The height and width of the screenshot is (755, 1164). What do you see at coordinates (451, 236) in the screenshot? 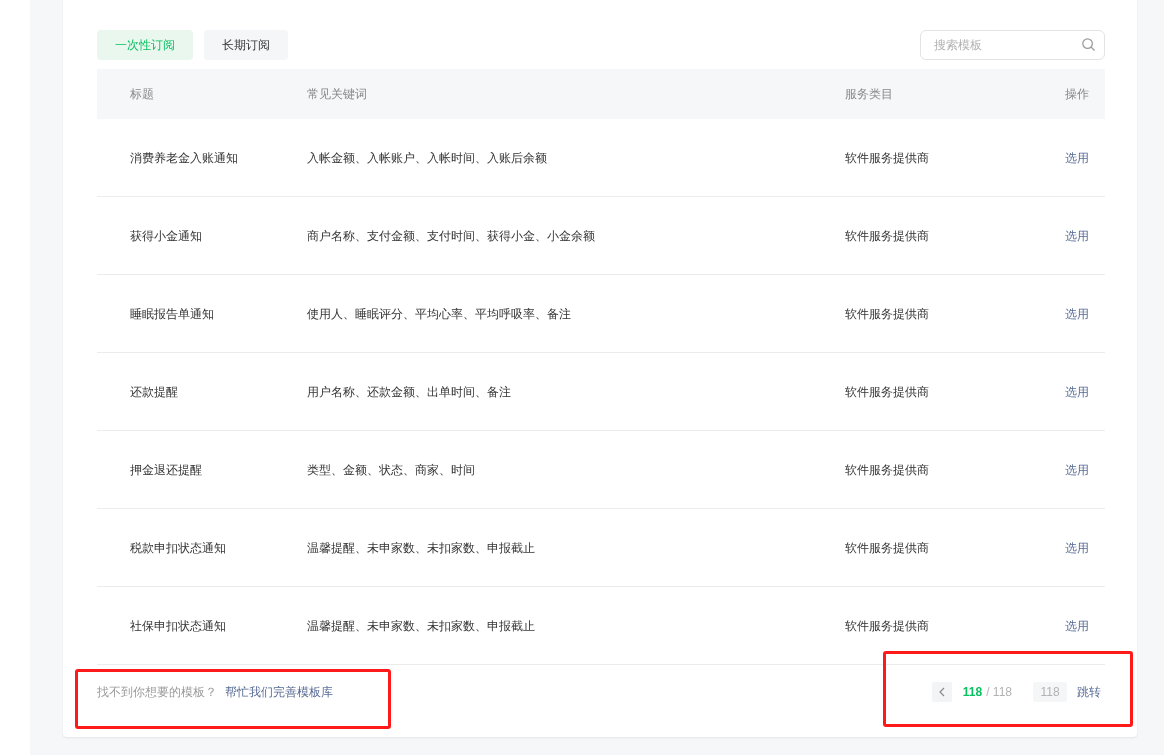
I see `table-cell-text: 商户名称、支付金额、支付时间、获得小金、小金余额` at bounding box center [451, 236].